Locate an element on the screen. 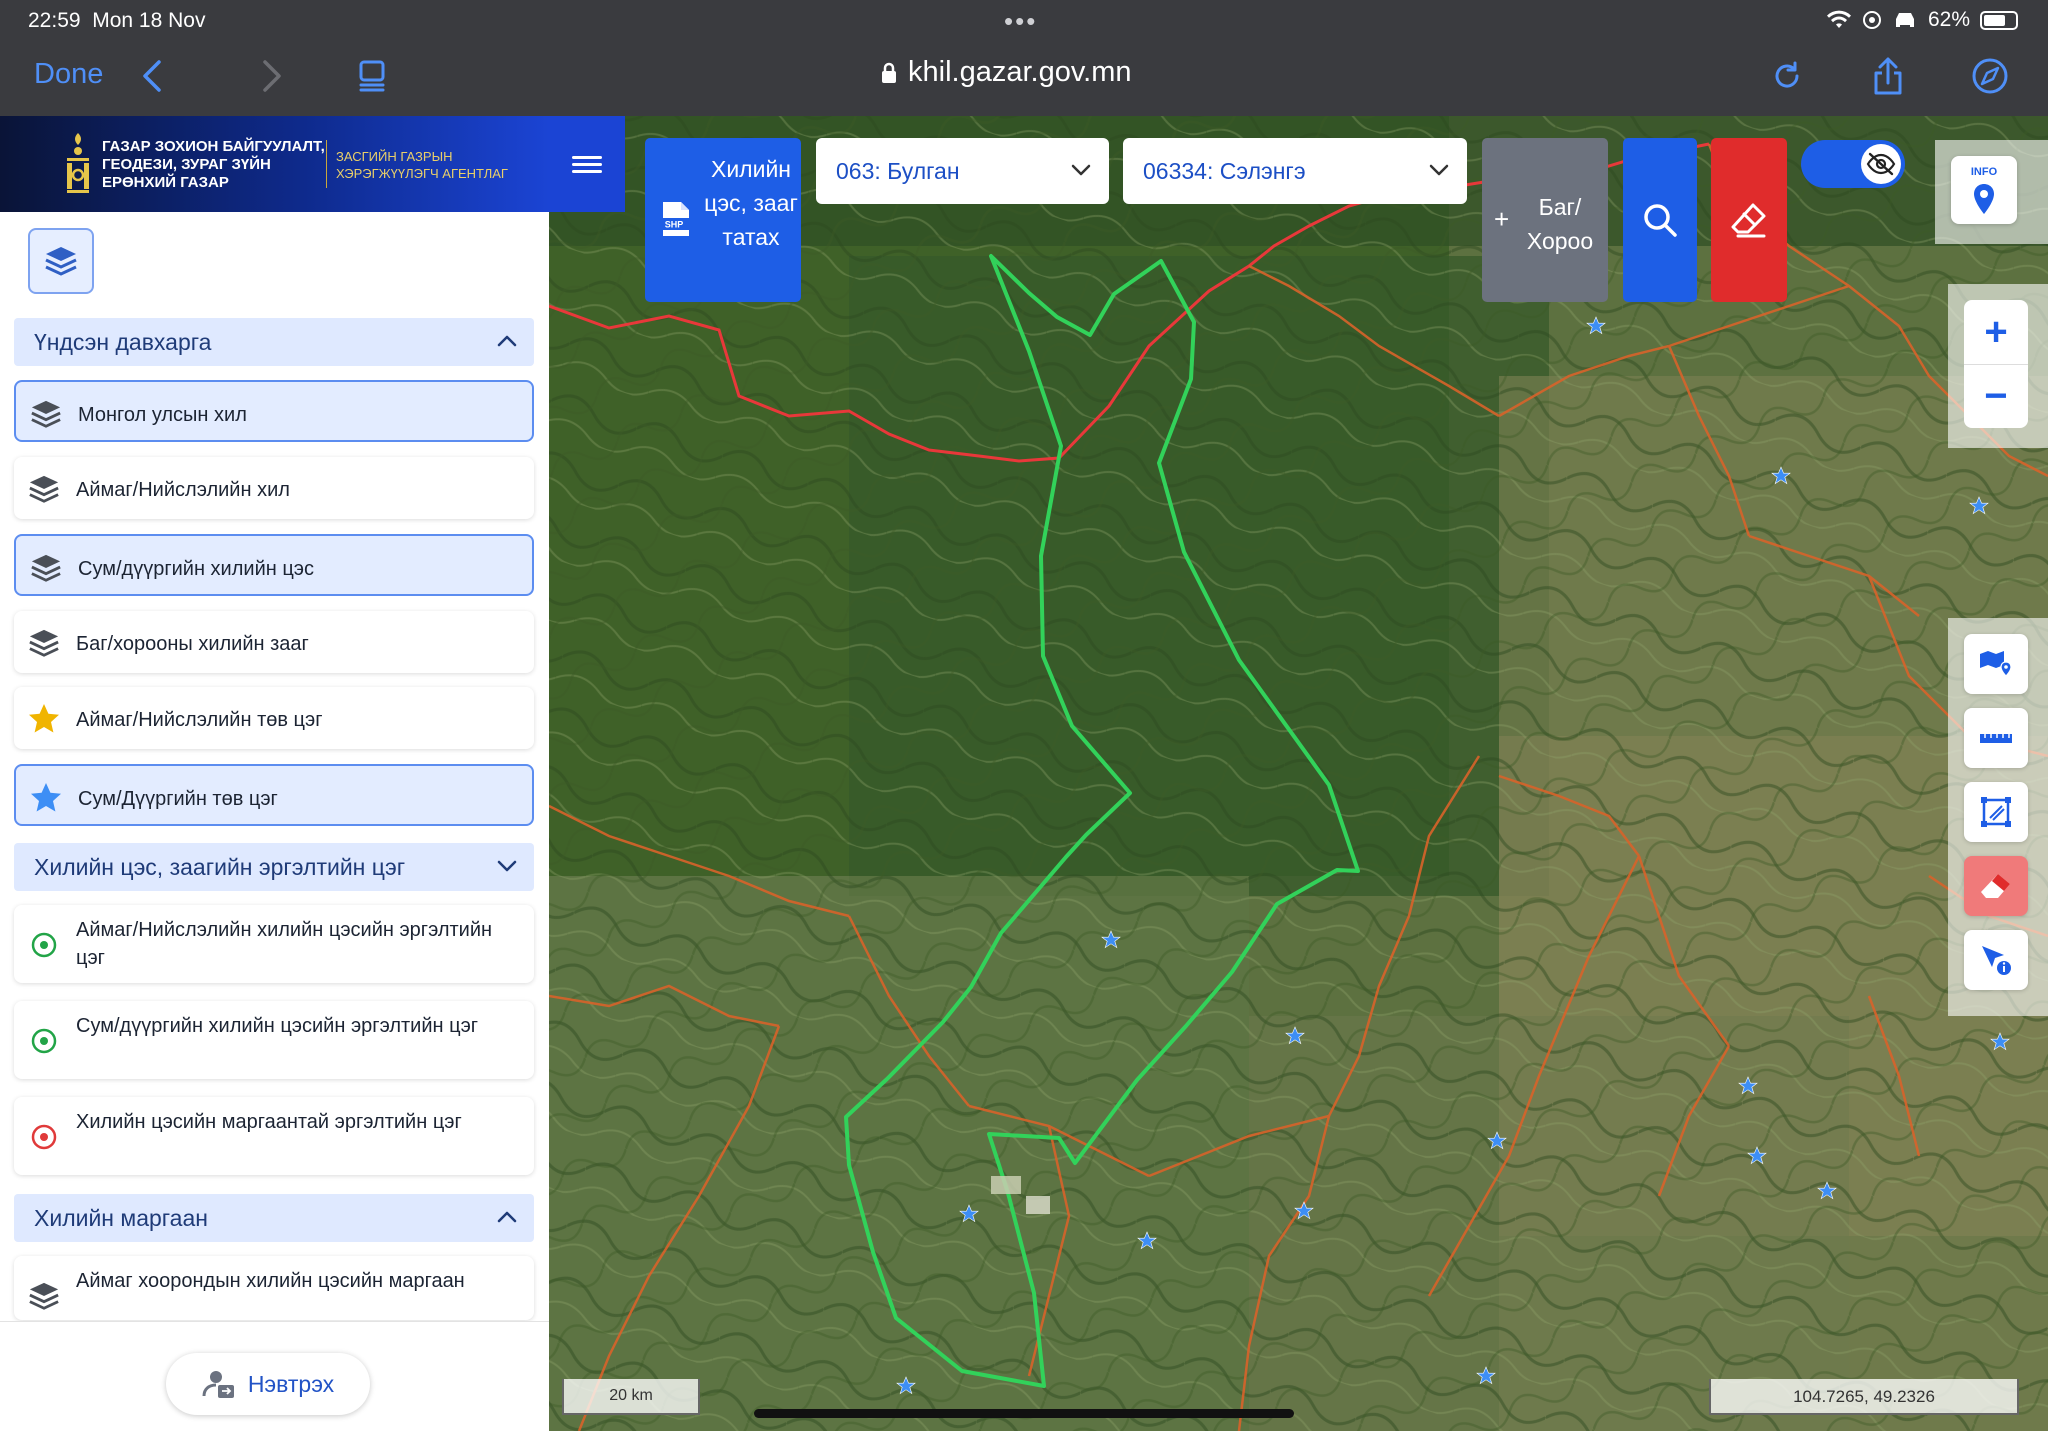  hamburger-icon is located at coordinates (587, 164).